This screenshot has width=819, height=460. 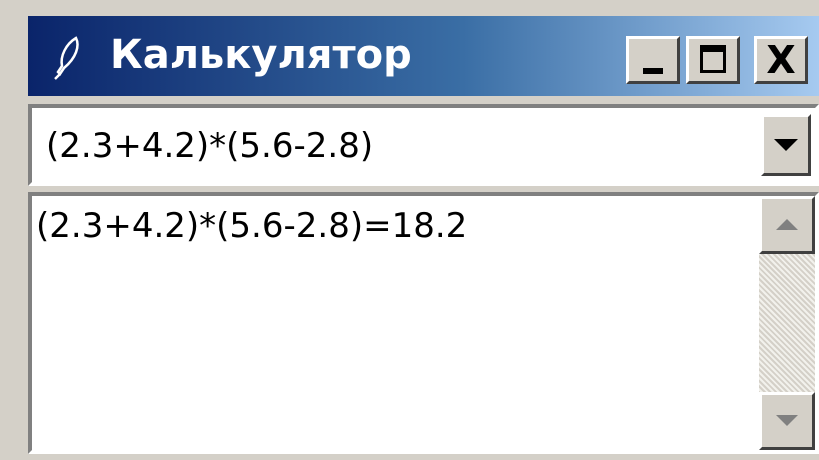 I want to click on maximize-icon, so click(x=713, y=59).